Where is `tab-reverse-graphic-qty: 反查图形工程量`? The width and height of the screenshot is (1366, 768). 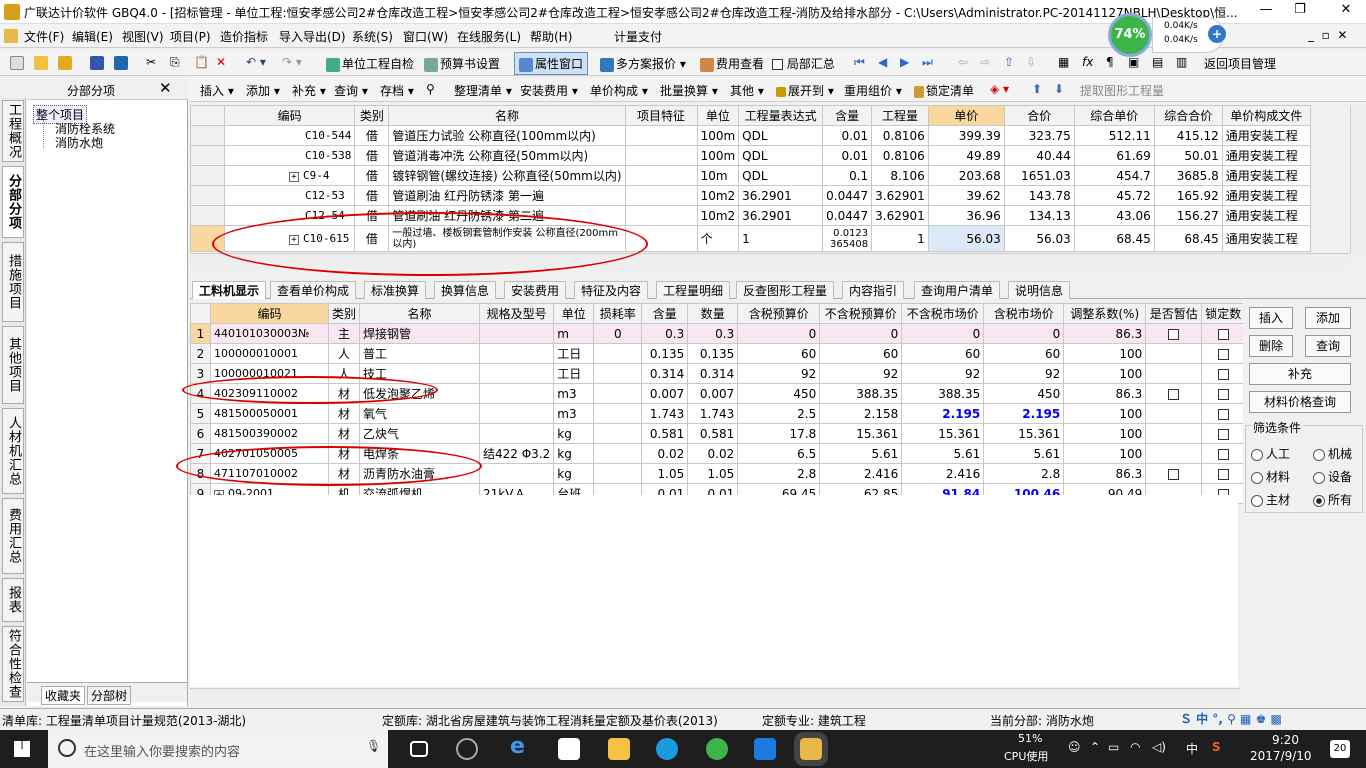 tab-reverse-graphic-qty: 反查图形工程量 is located at coordinates (785, 290).